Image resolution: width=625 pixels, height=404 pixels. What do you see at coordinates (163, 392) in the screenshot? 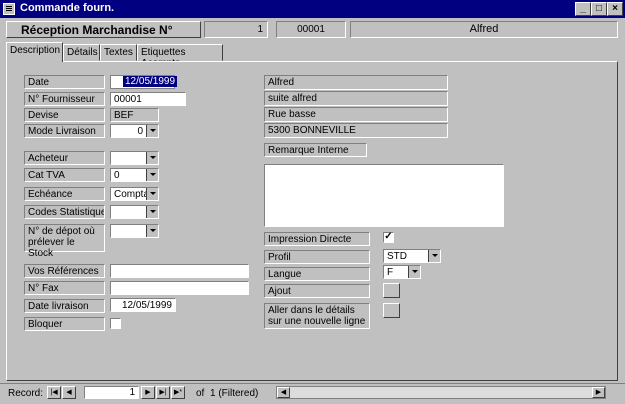
I see `last-record-icon: ▶|` at bounding box center [163, 392].